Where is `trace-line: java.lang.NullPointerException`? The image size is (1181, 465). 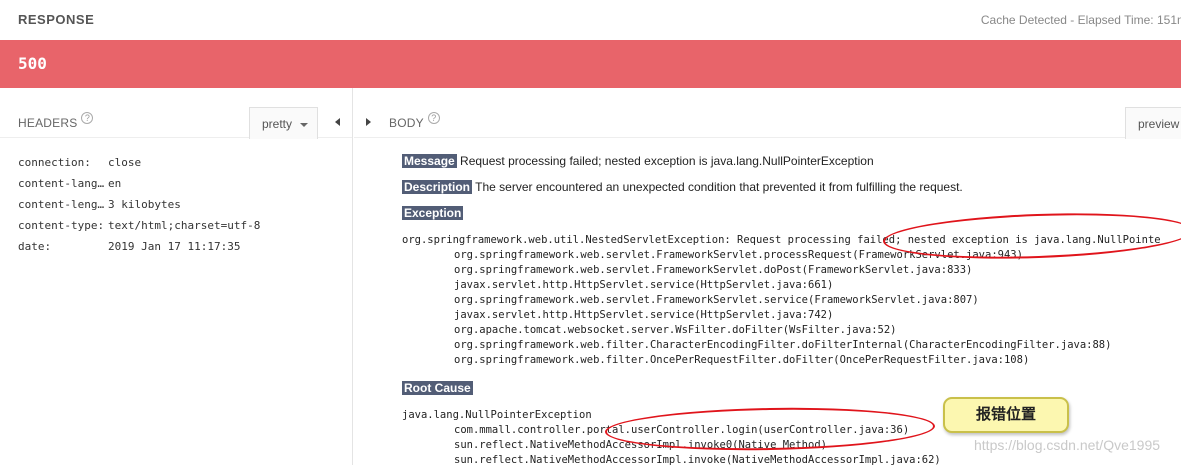 trace-line: java.lang.NullPointerException is located at coordinates (497, 415).